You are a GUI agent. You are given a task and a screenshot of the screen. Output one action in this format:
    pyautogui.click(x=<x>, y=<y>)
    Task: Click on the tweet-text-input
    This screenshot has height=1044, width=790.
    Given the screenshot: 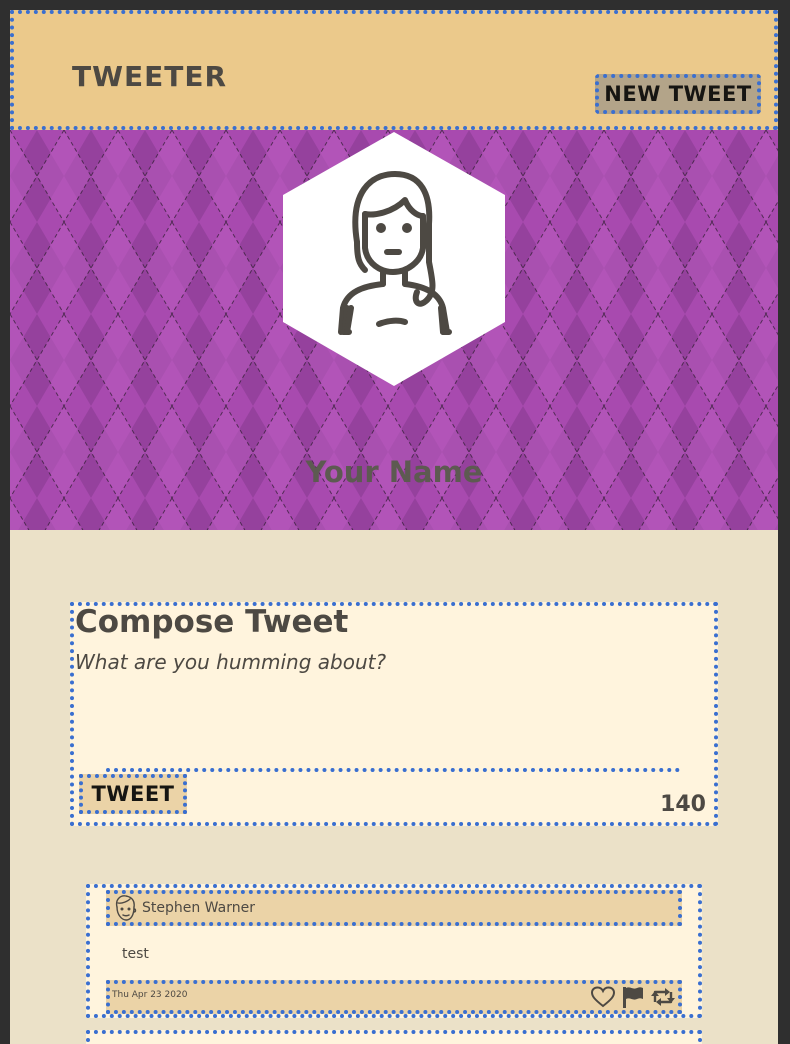 What is the action you would take?
    pyautogui.click(x=385, y=700)
    